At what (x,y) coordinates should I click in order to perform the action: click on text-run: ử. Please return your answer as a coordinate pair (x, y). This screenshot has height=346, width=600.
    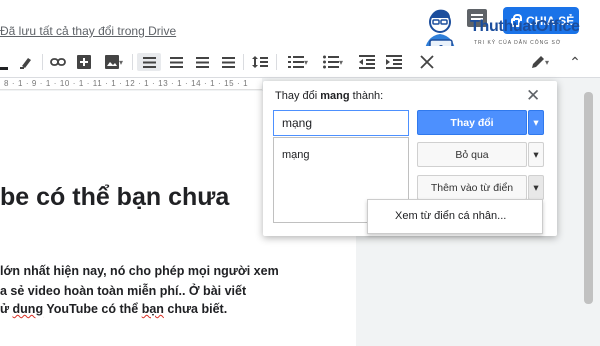
    Looking at the image, I should click on (6, 309).